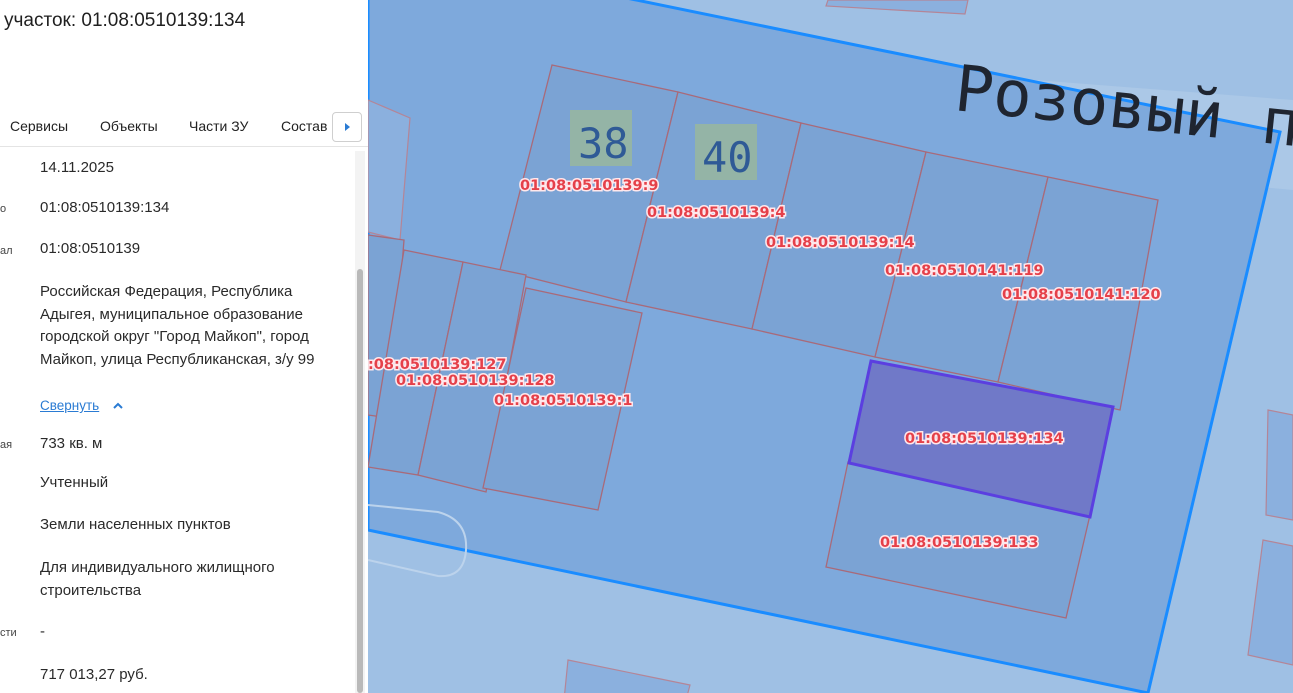 This screenshot has width=1293, height=693. I want to click on area-label: ая, so click(6, 445).